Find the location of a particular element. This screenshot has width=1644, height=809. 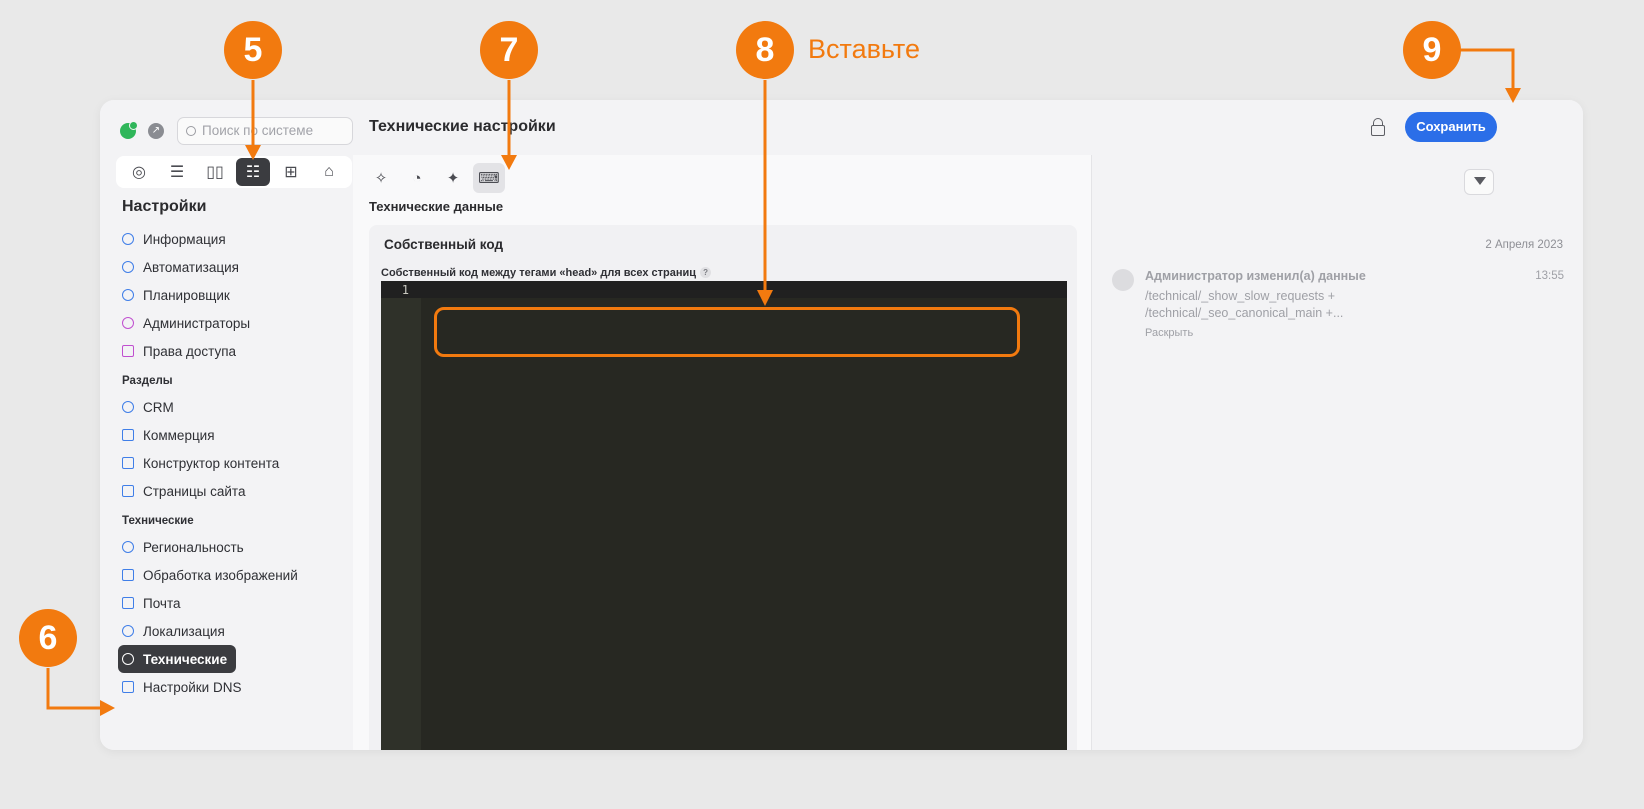

step-badge-7: 7 is located at coordinates (509, 50).